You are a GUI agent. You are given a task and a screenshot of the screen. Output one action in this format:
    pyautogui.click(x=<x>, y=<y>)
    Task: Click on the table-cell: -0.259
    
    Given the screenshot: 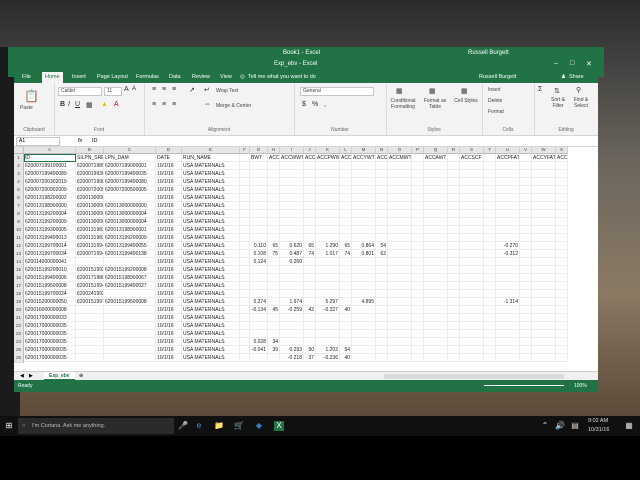 What is the action you would take?
    pyautogui.click(x=292, y=310)
    